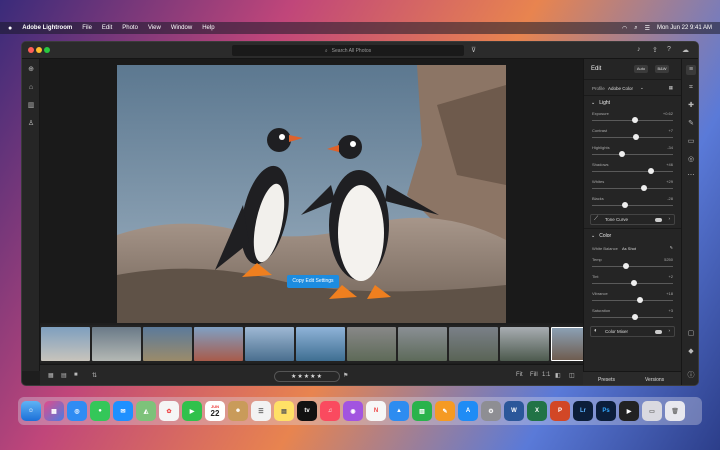  I want to click on healing-icon: ✚, so click(691, 106).